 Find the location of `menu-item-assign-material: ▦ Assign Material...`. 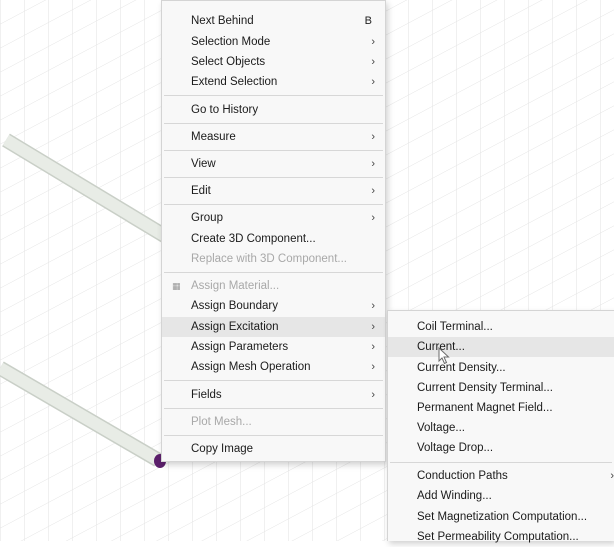

menu-item-assign-material: ▦ Assign Material... is located at coordinates (273, 286).